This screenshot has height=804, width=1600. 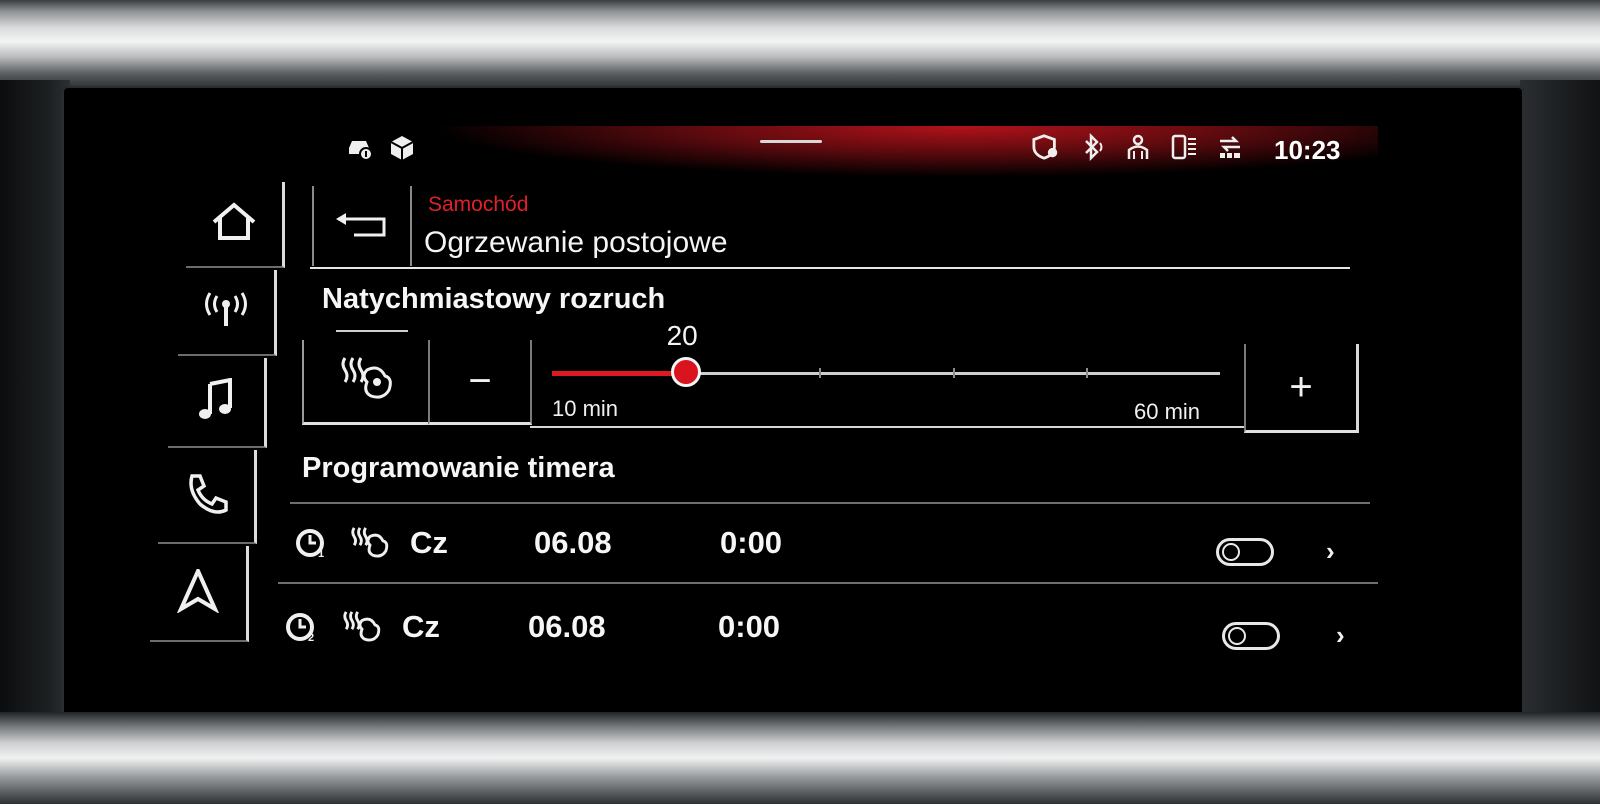 What do you see at coordinates (791, 141) in the screenshot?
I see `pull-down-handle` at bounding box center [791, 141].